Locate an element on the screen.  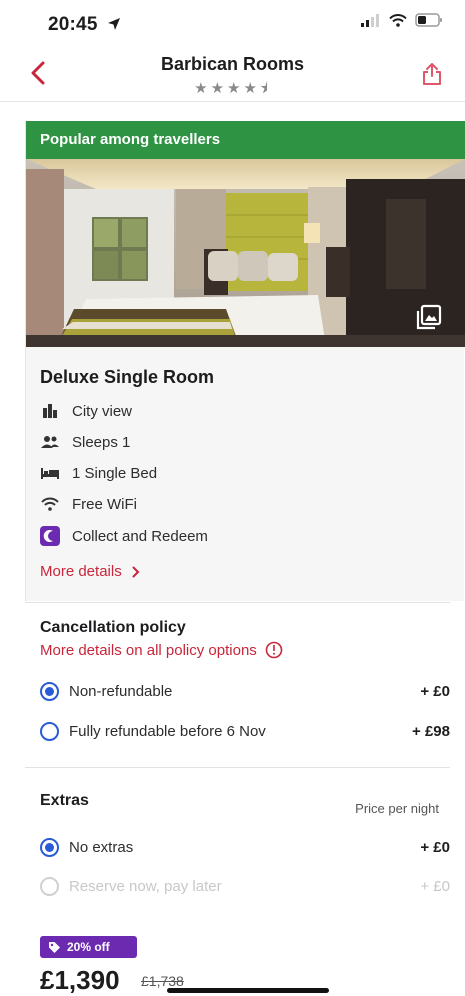
status-icons is located at coordinates (402, 20).